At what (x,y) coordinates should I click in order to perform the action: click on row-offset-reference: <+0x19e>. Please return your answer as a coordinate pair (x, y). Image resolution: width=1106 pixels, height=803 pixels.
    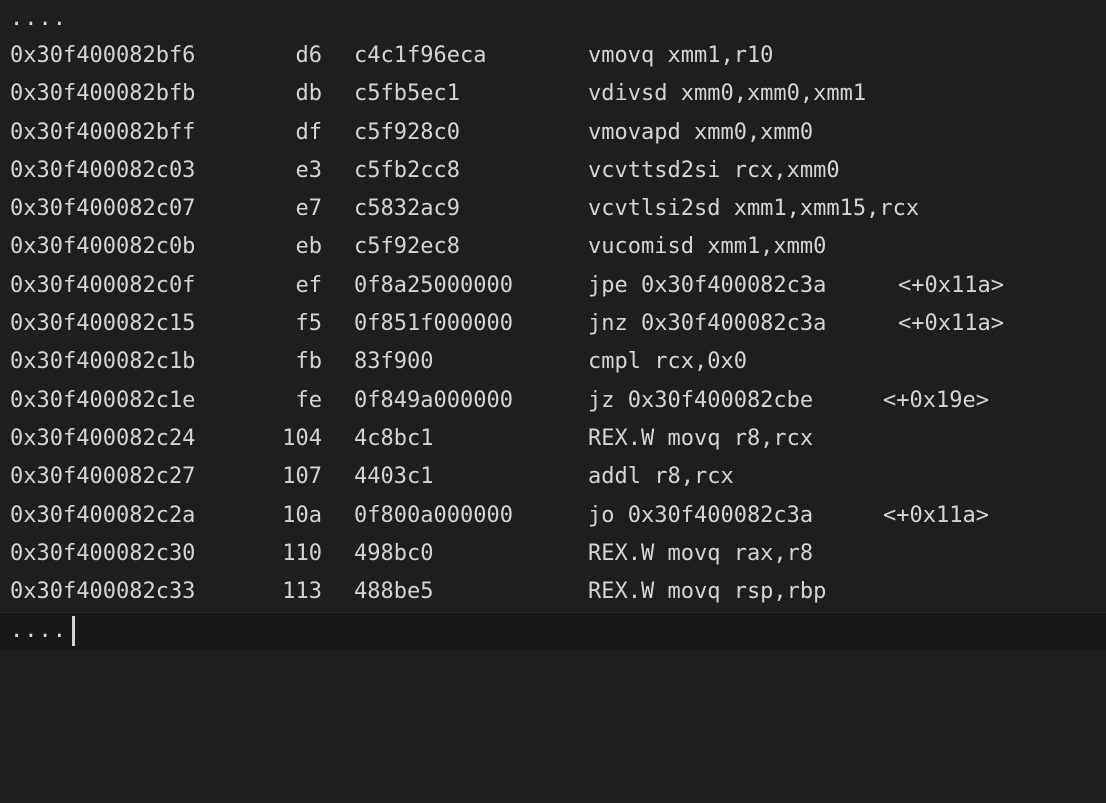
    Looking at the image, I should click on (936, 400).